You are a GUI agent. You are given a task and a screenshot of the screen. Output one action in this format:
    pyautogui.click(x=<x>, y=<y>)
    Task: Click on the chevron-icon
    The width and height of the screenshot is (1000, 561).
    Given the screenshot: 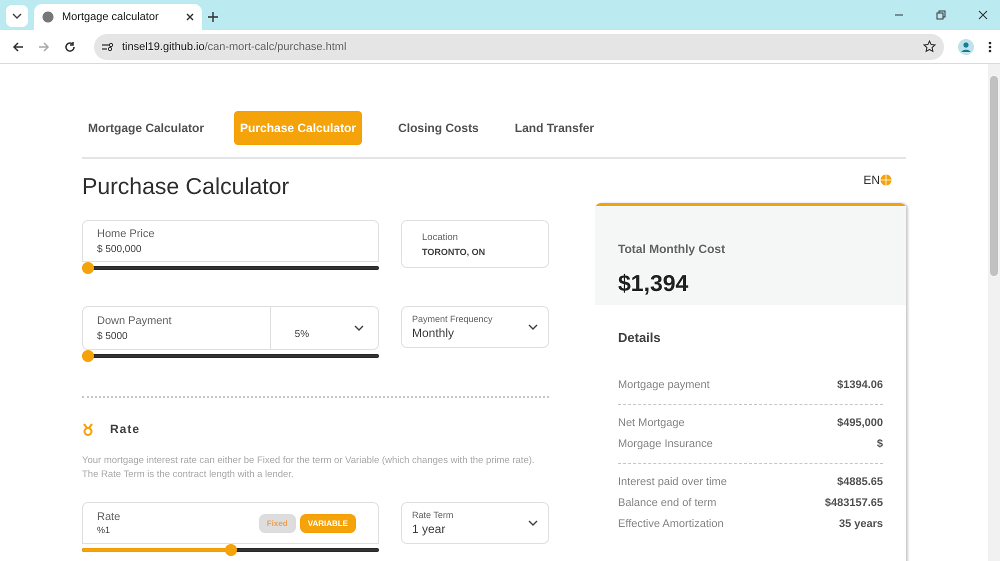 What is the action you would take?
    pyautogui.click(x=17, y=16)
    